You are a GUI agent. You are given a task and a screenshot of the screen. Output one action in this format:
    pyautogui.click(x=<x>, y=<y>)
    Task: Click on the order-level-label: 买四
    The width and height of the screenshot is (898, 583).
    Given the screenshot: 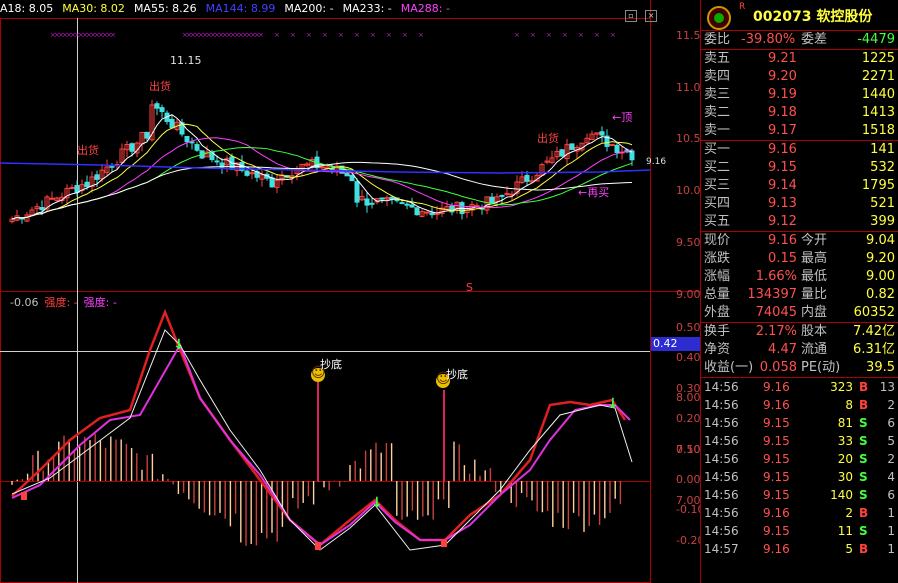 What is the action you would take?
    pyautogui.click(x=717, y=203)
    